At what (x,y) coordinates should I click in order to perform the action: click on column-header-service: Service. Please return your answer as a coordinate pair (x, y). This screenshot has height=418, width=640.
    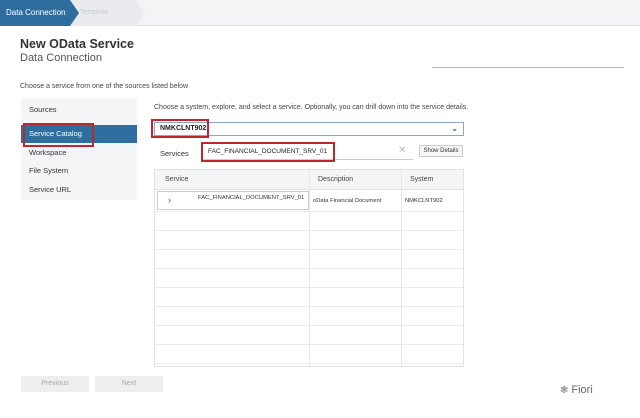
    Looking at the image, I should click on (176, 179).